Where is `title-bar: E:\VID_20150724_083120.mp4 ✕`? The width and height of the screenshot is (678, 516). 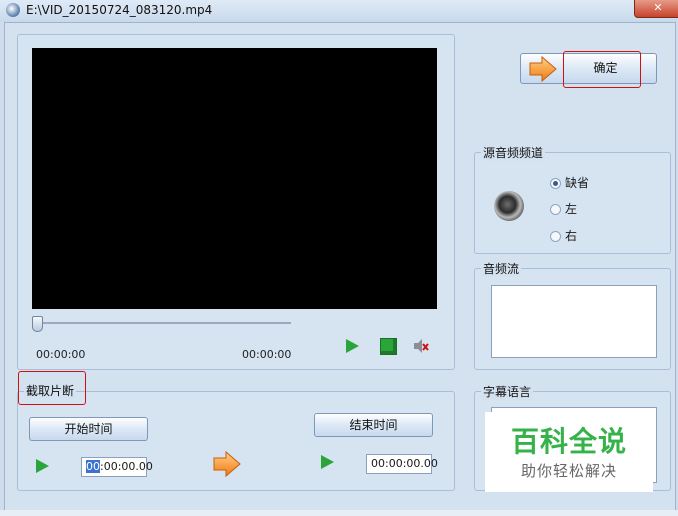 title-bar: E:\VID_20150724_083120.mp4 ✕ is located at coordinates (339, 11).